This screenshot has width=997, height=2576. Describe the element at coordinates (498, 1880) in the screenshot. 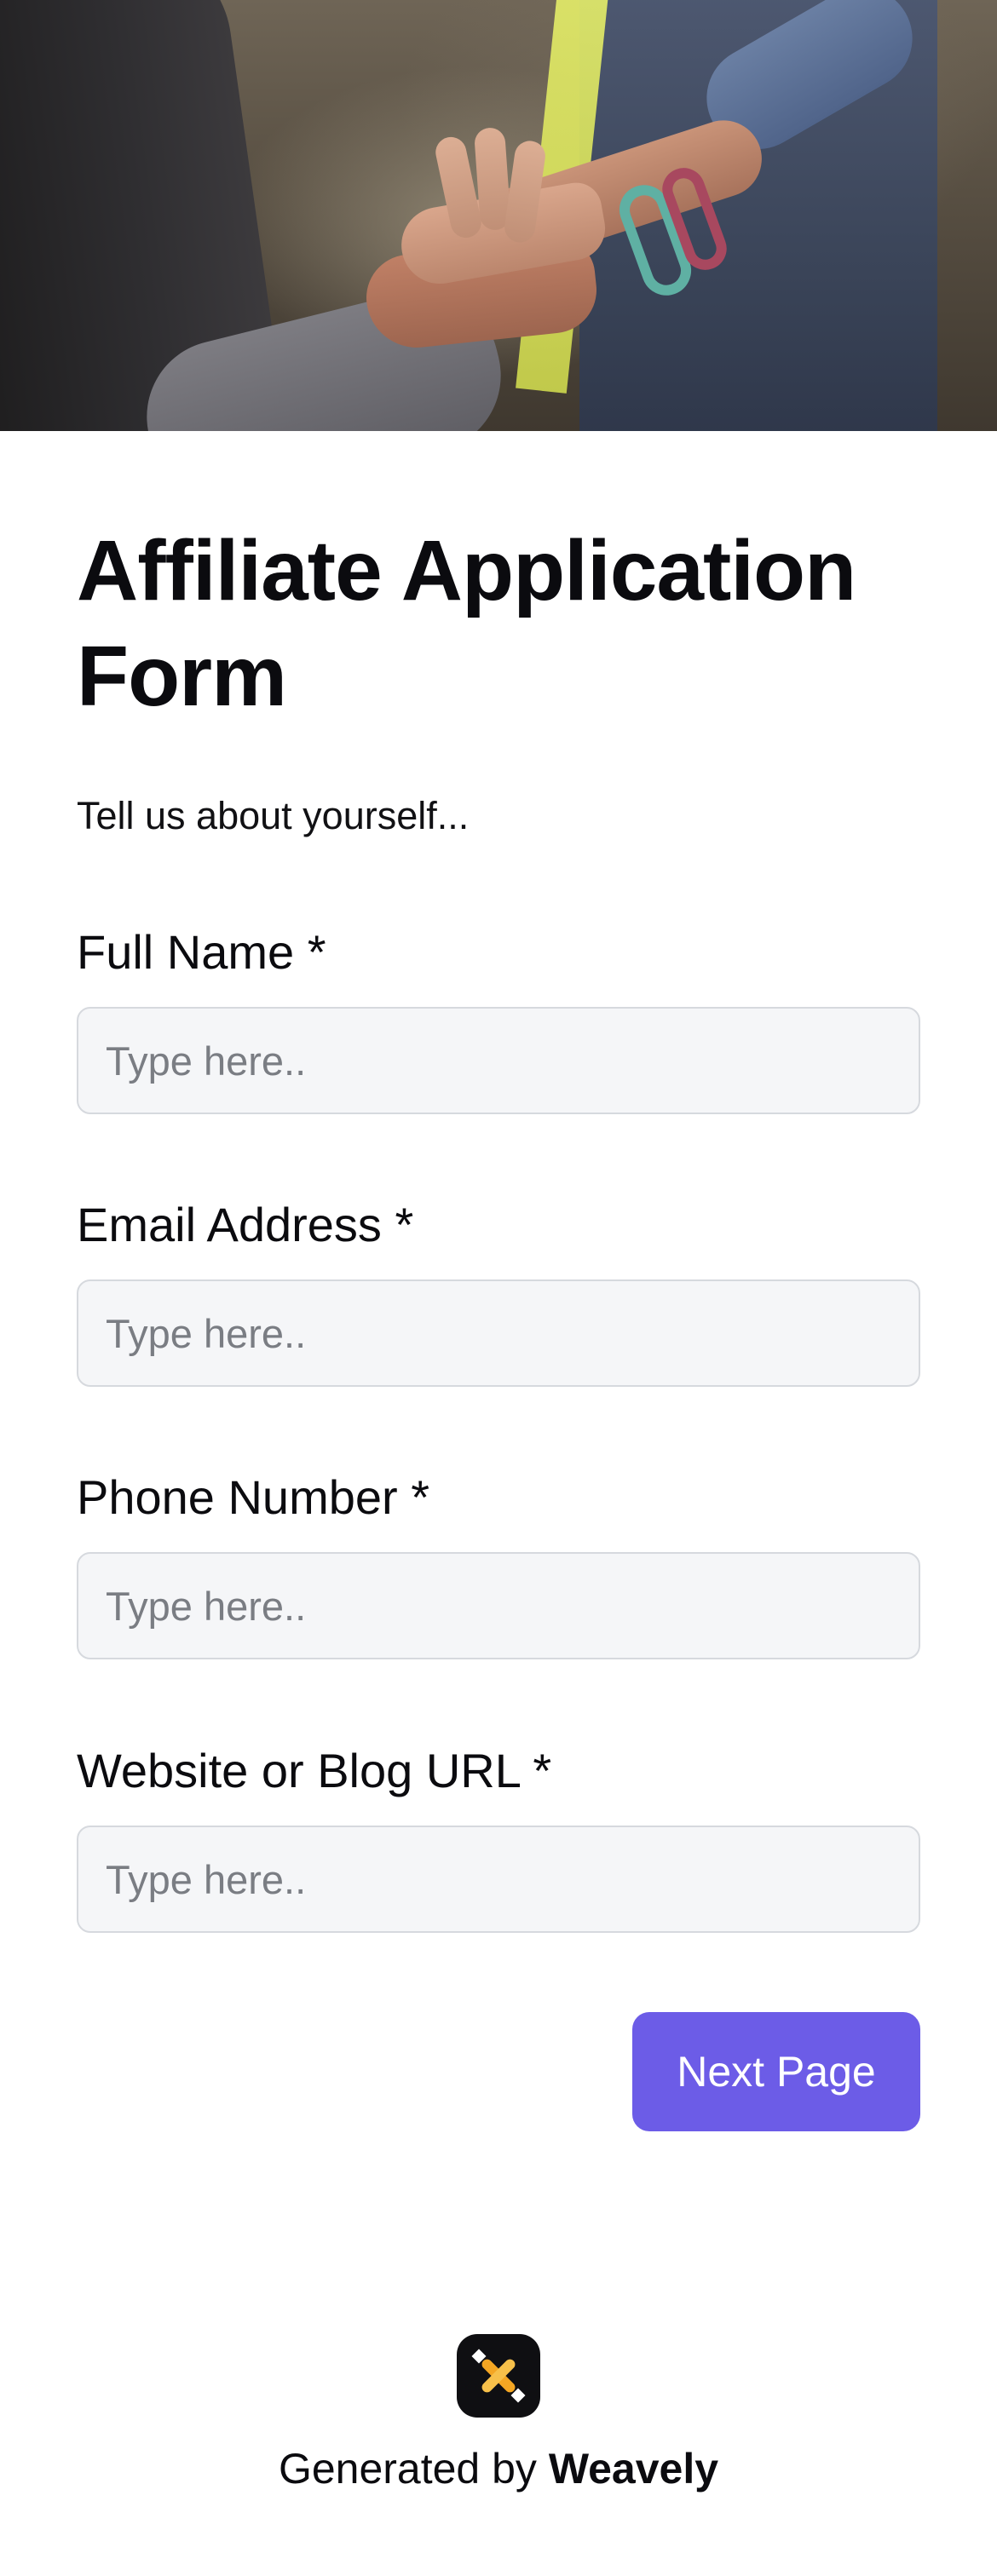

I see `website-input` at that location.